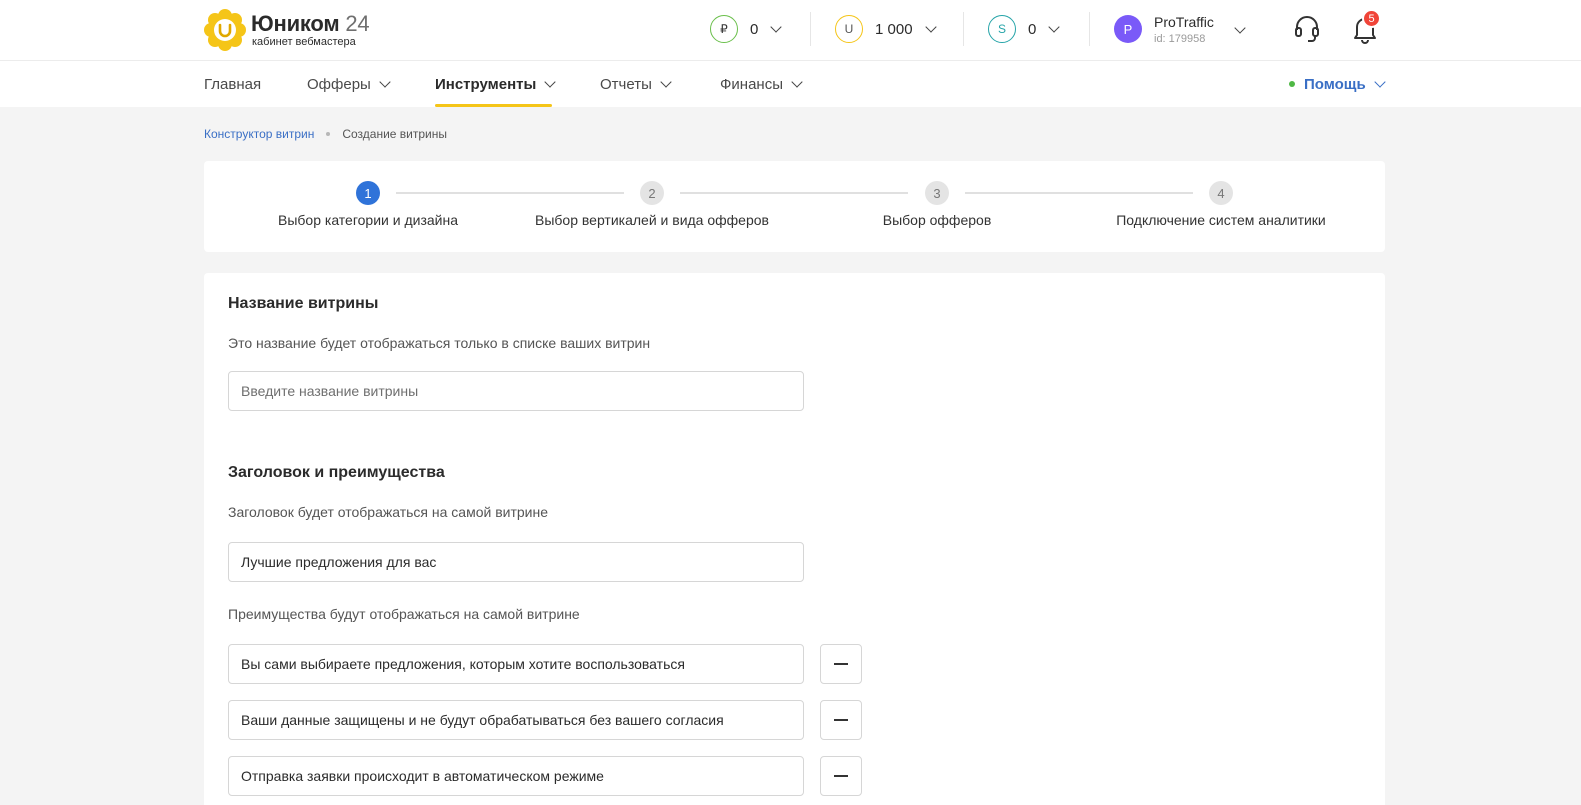 The height and width of the screenshot is (805, 1581). Describe the element at coordinates (652, 220) in the screenshot. I see `step-2-label: Выбор вертикалей и вида офферов` at that location.